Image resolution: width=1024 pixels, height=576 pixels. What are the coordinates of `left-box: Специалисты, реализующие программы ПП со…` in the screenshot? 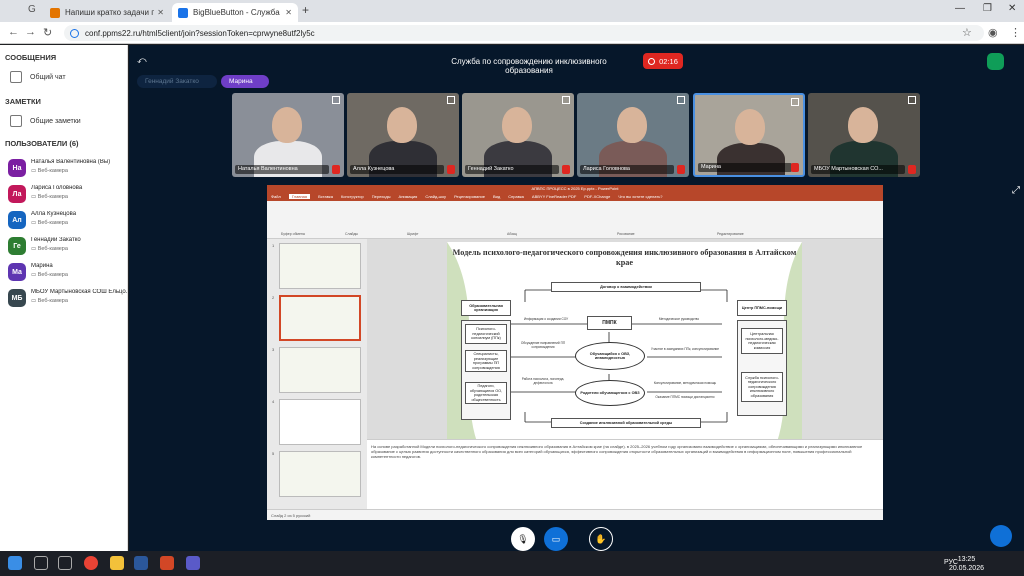 It's located at (486, 361).